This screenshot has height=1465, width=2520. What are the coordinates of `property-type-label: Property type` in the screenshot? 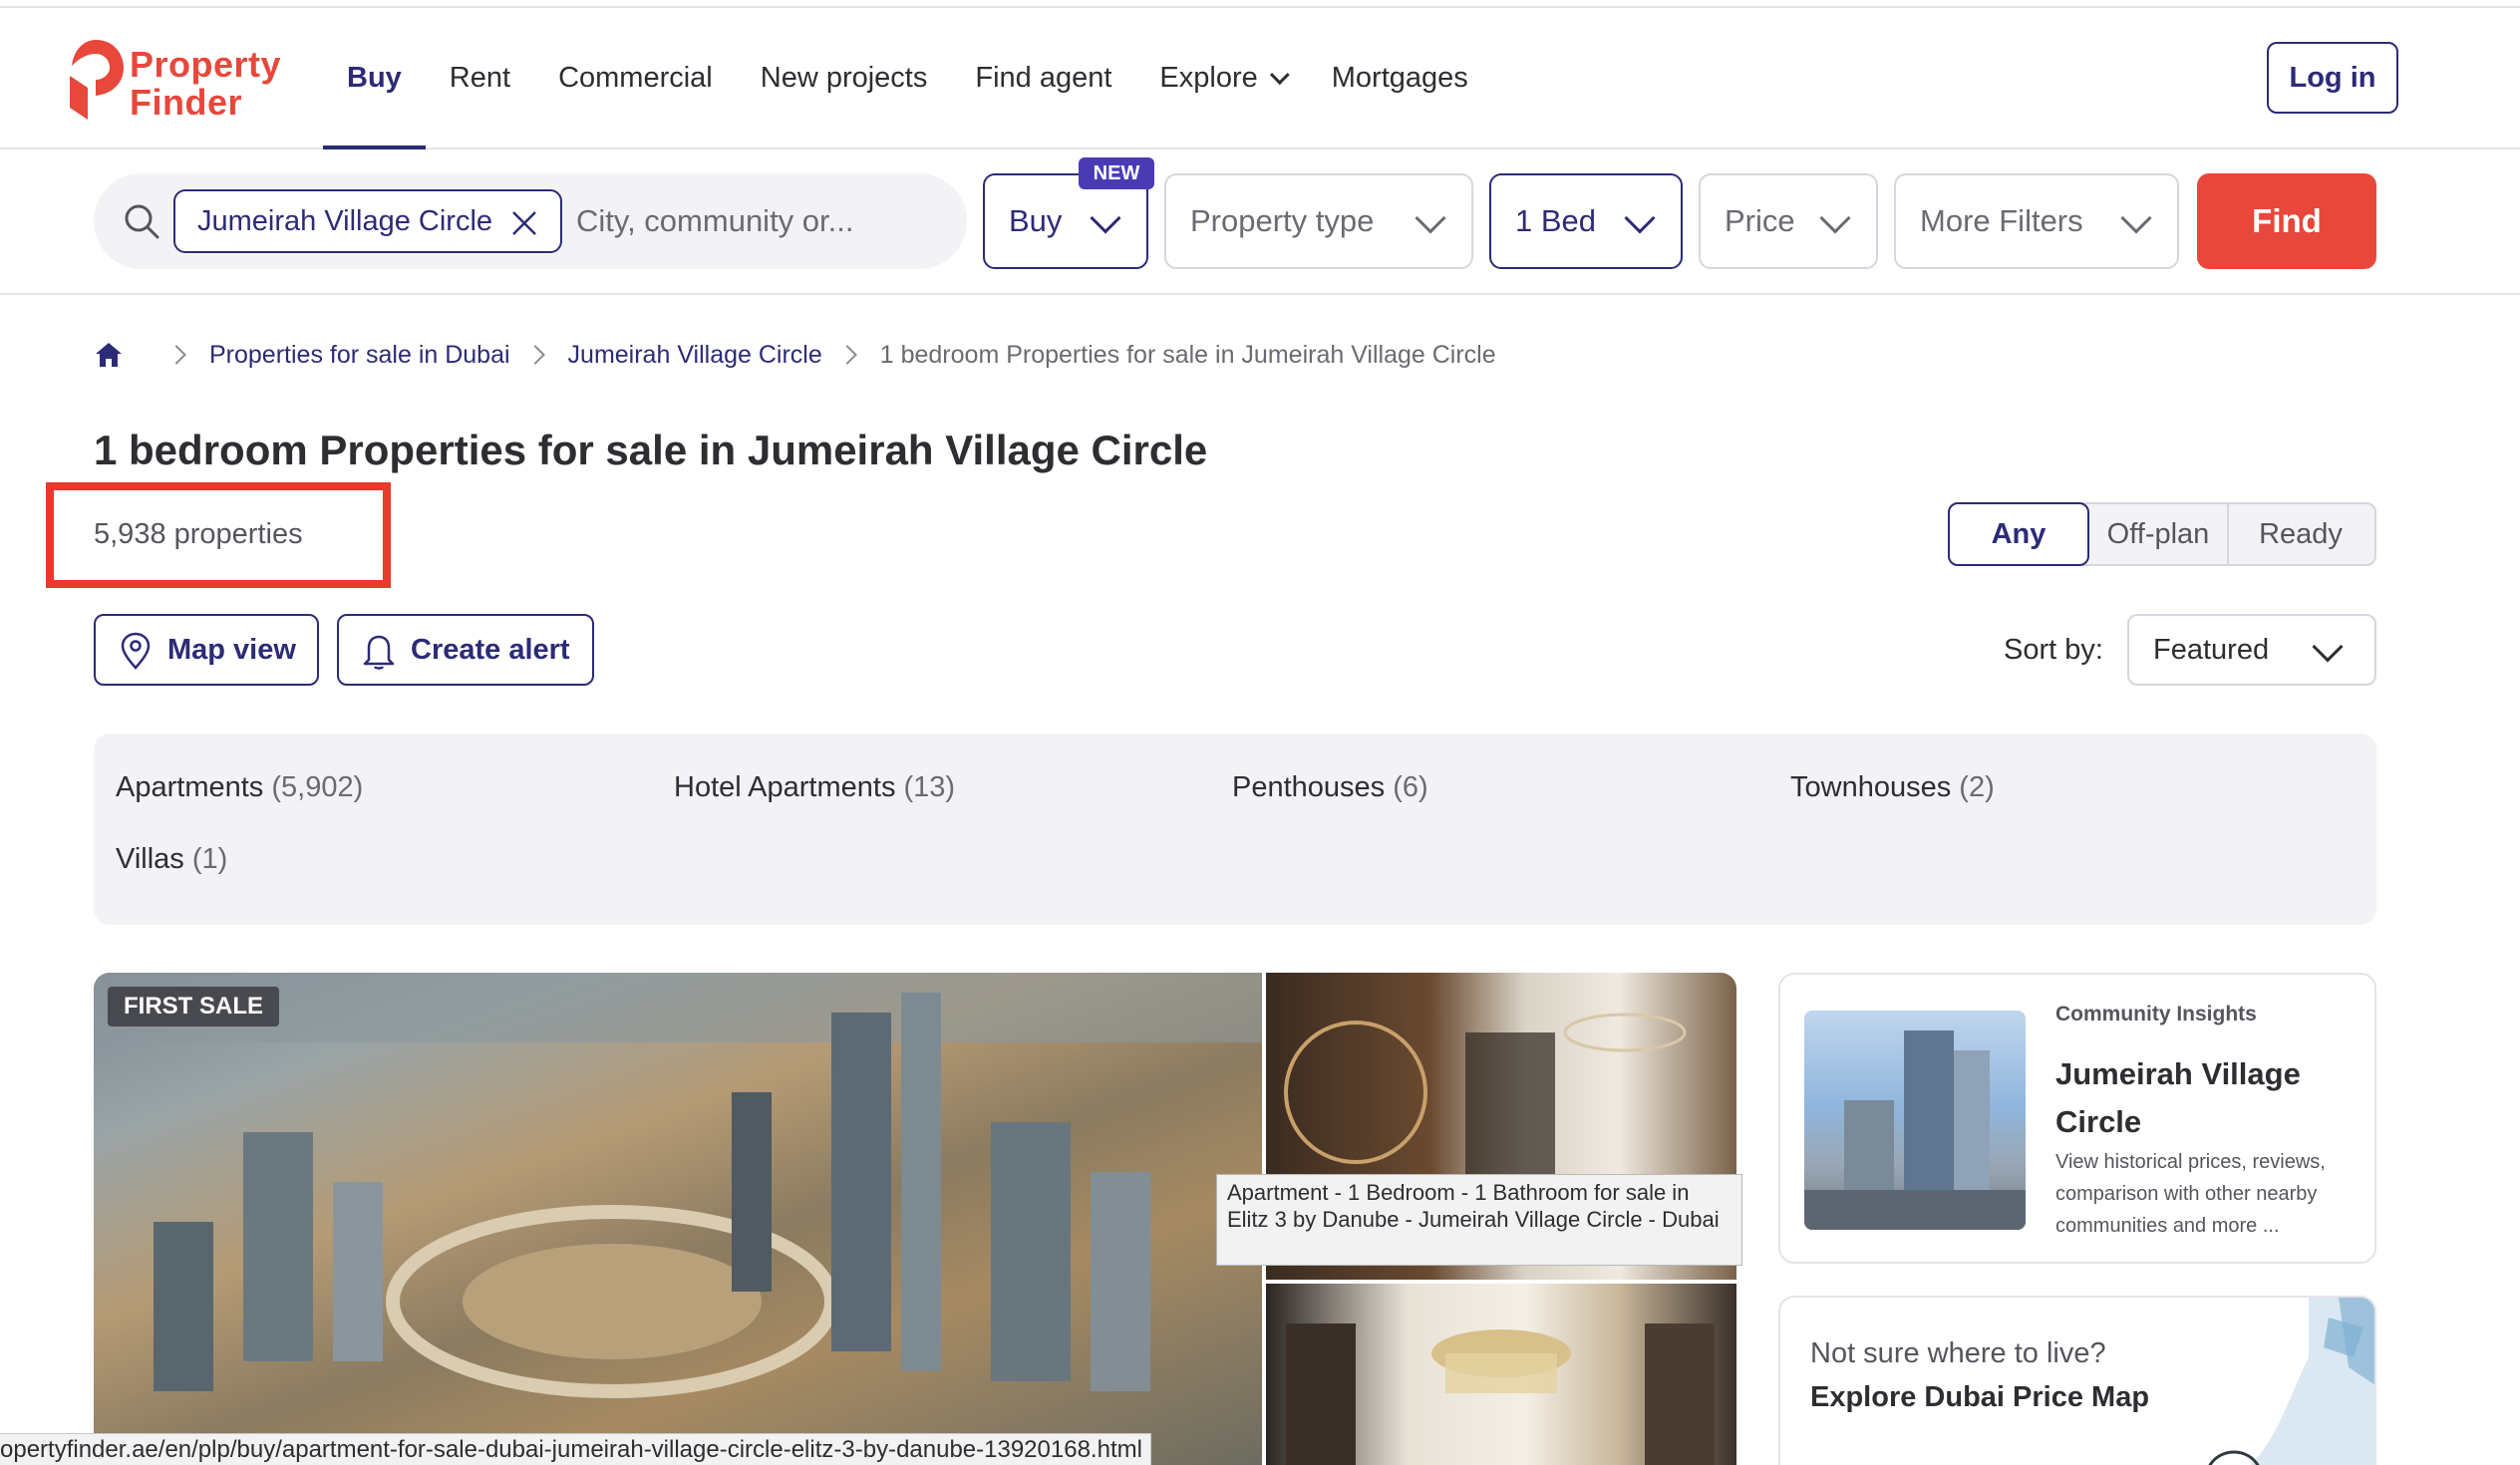 It's located at (1282, 220).